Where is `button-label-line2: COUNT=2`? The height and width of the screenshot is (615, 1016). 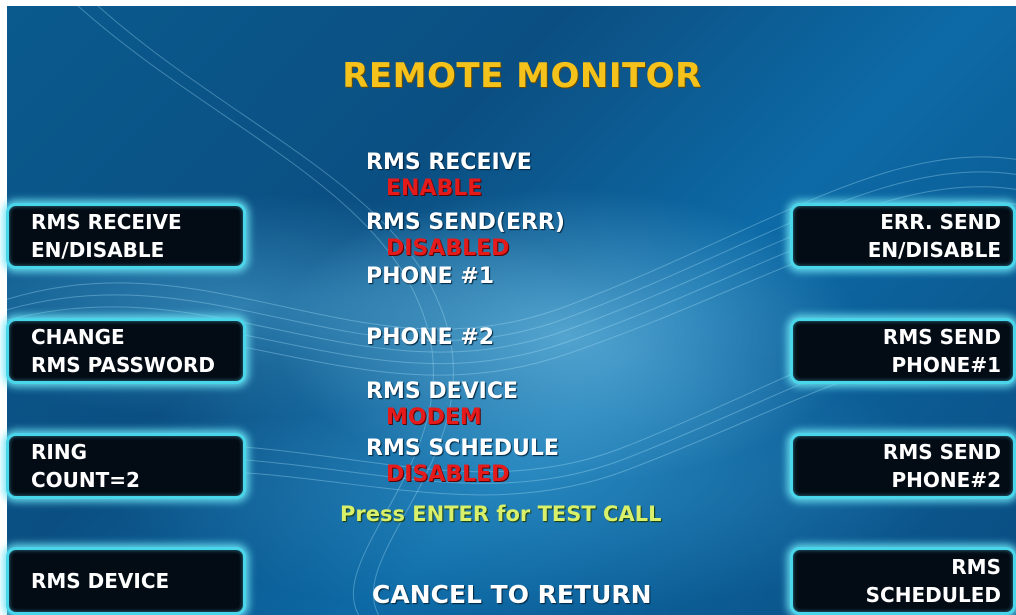
button-label-line2: COUNT=2 is located at coordinates (85, 480).